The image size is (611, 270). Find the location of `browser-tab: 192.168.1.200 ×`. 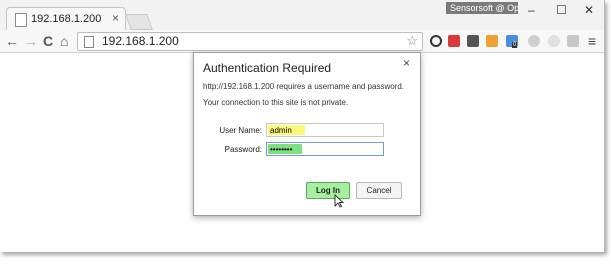

browser-tab: 192.168.1.200 × is located at coordinates (66, 19).